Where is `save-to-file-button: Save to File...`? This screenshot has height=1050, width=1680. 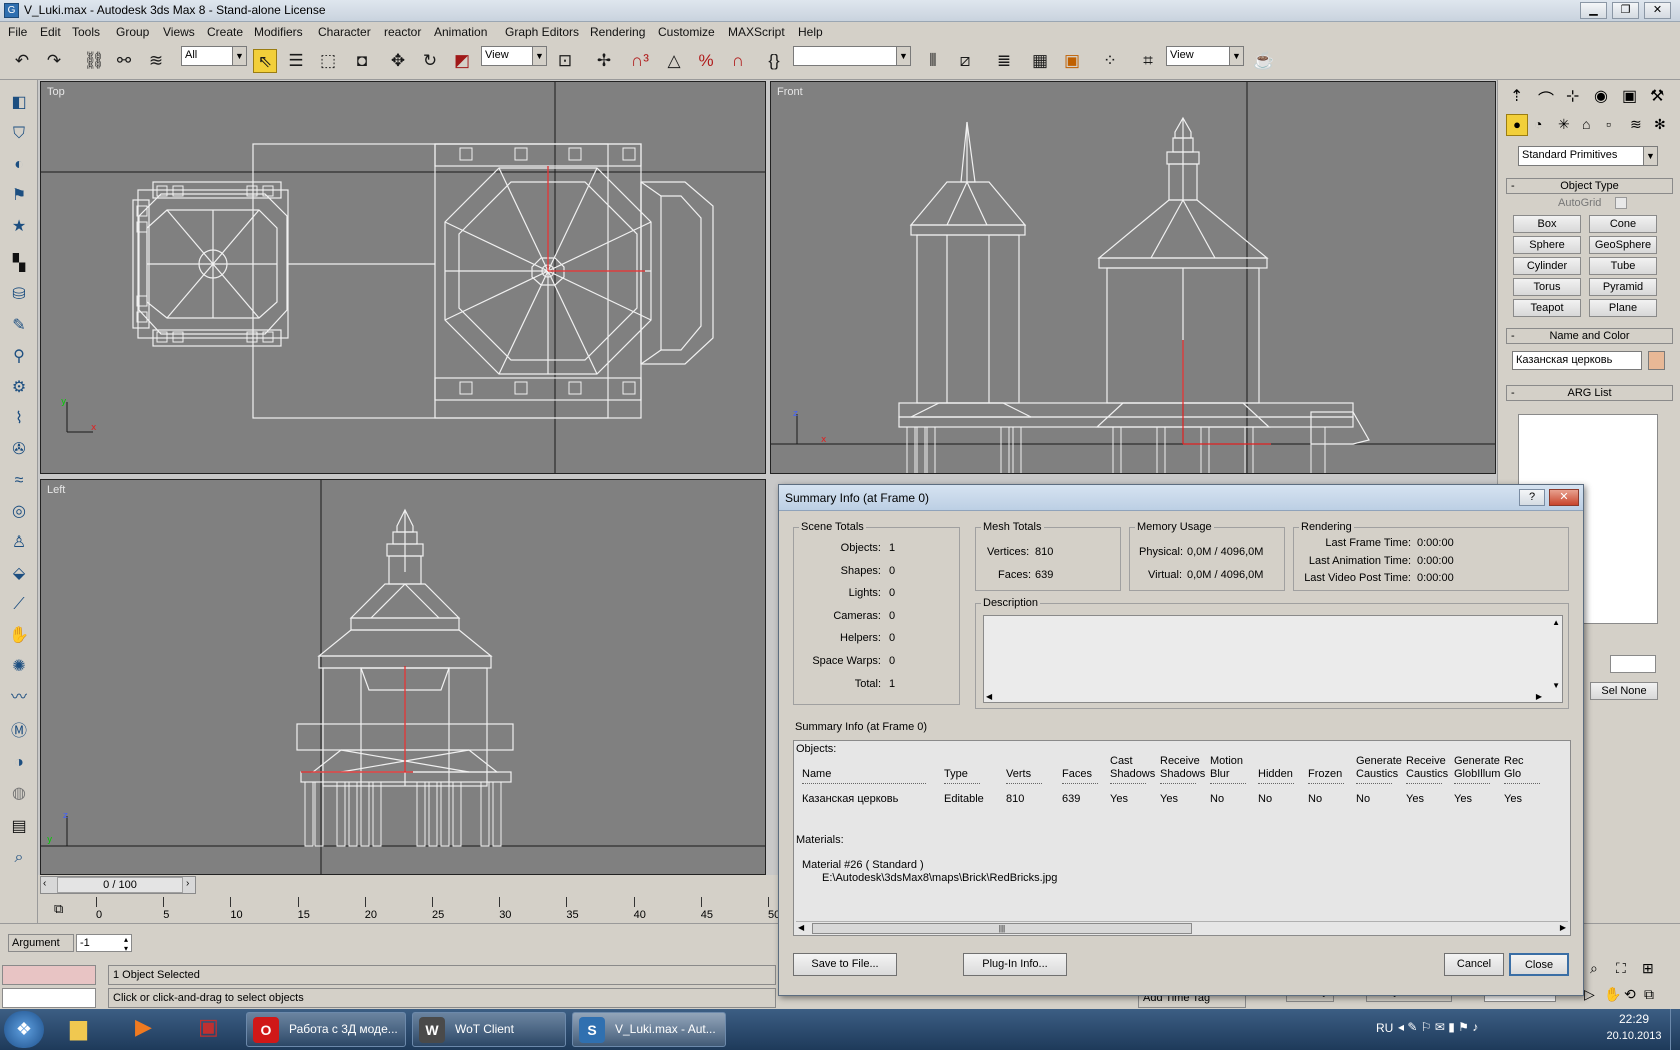 save-to-file-button: Save to File... is located at coordinates (845, 964).